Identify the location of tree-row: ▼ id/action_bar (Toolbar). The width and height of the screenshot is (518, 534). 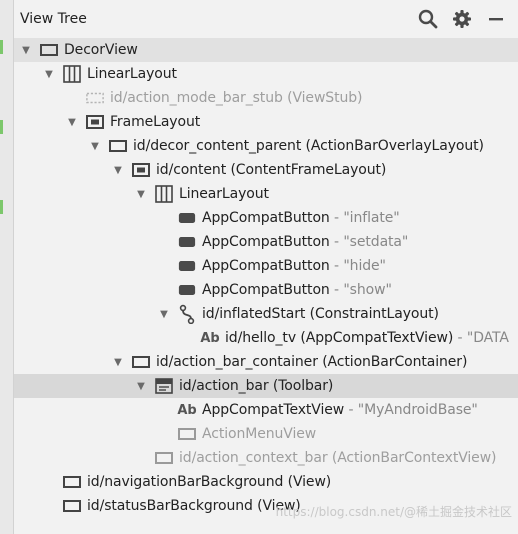
(266, 386).